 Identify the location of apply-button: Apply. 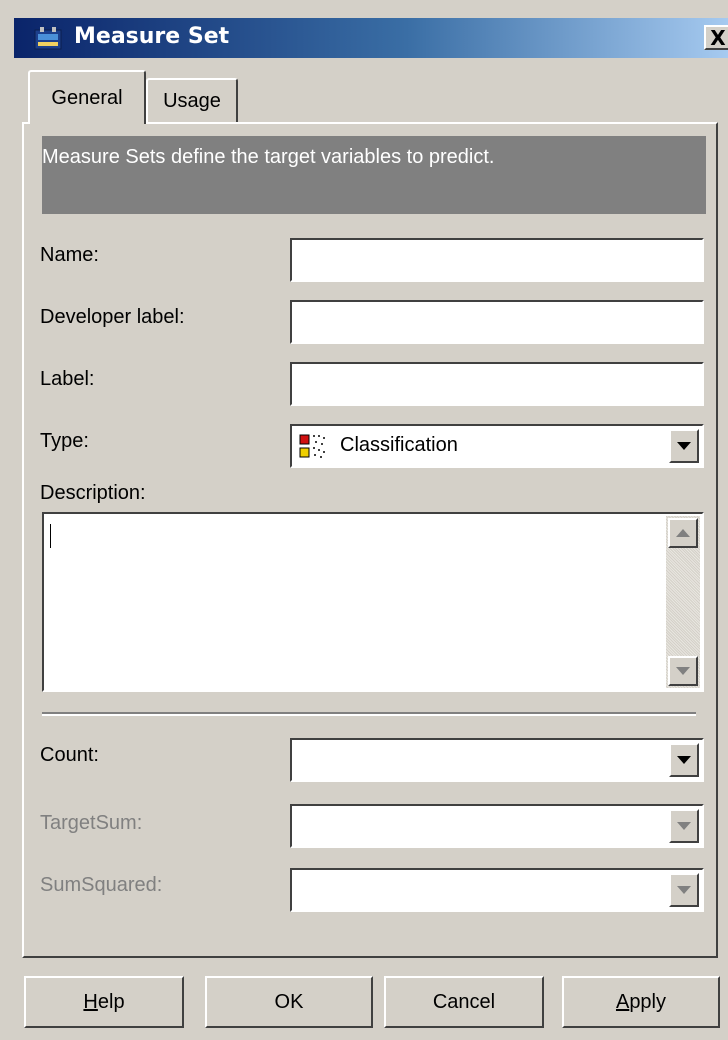
(641, 1002).